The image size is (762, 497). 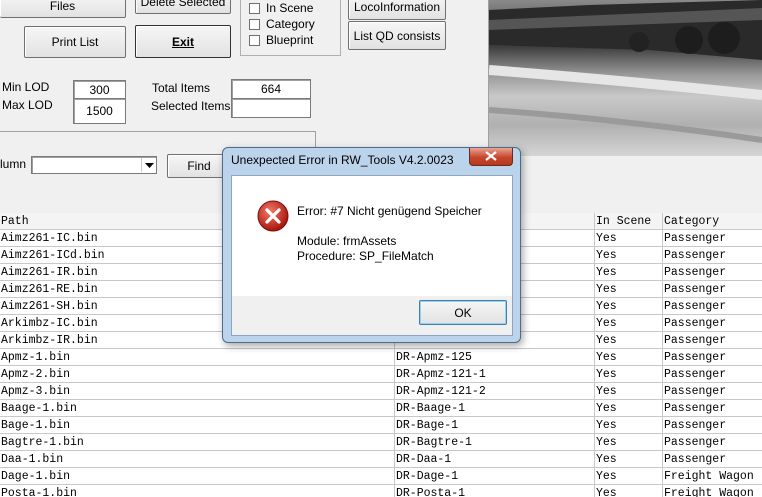 What do you see at coordinates (197, 476) in the screenshot?
I see `cell-path: Dage-1.bin` at bounding box center [197, 476].